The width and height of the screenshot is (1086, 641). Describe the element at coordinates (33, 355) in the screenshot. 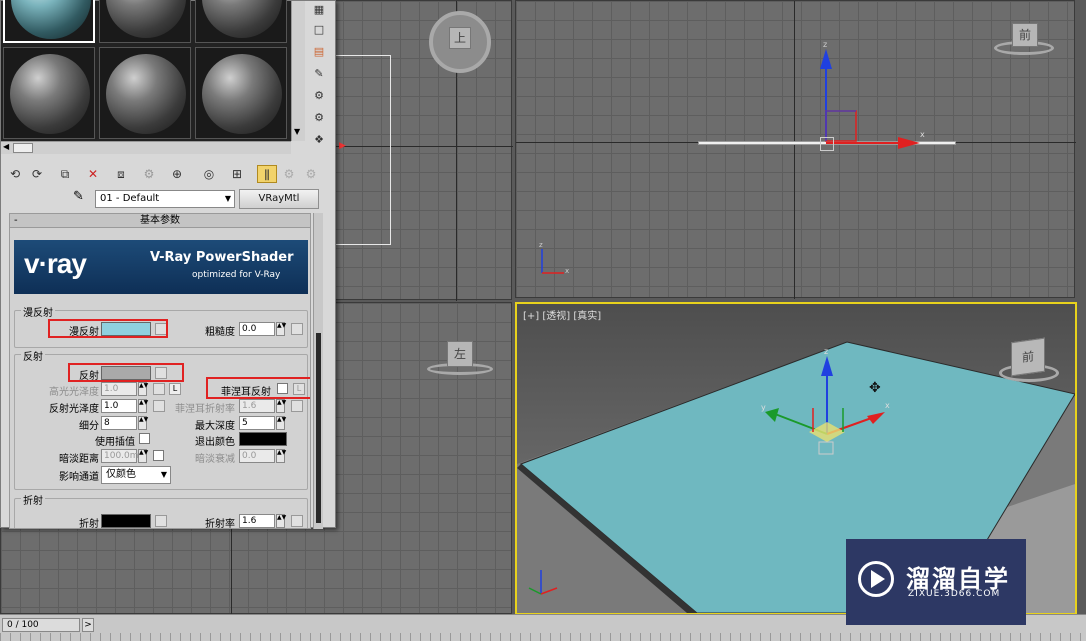

I see `reflection-group-title: 反射` at that location.